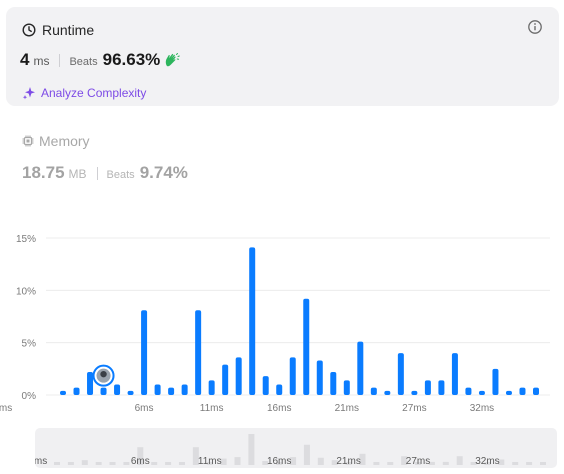  Describe the element at coordinates (279, 461) in the screenshot. I see `navigator-tick-label: 16ms` at that location.